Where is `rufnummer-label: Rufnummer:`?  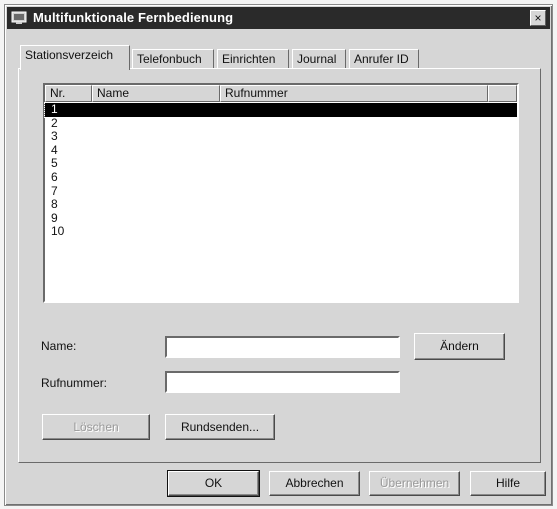
rufnummer-label: Rufnummer: is located at coordinates (74, 383).